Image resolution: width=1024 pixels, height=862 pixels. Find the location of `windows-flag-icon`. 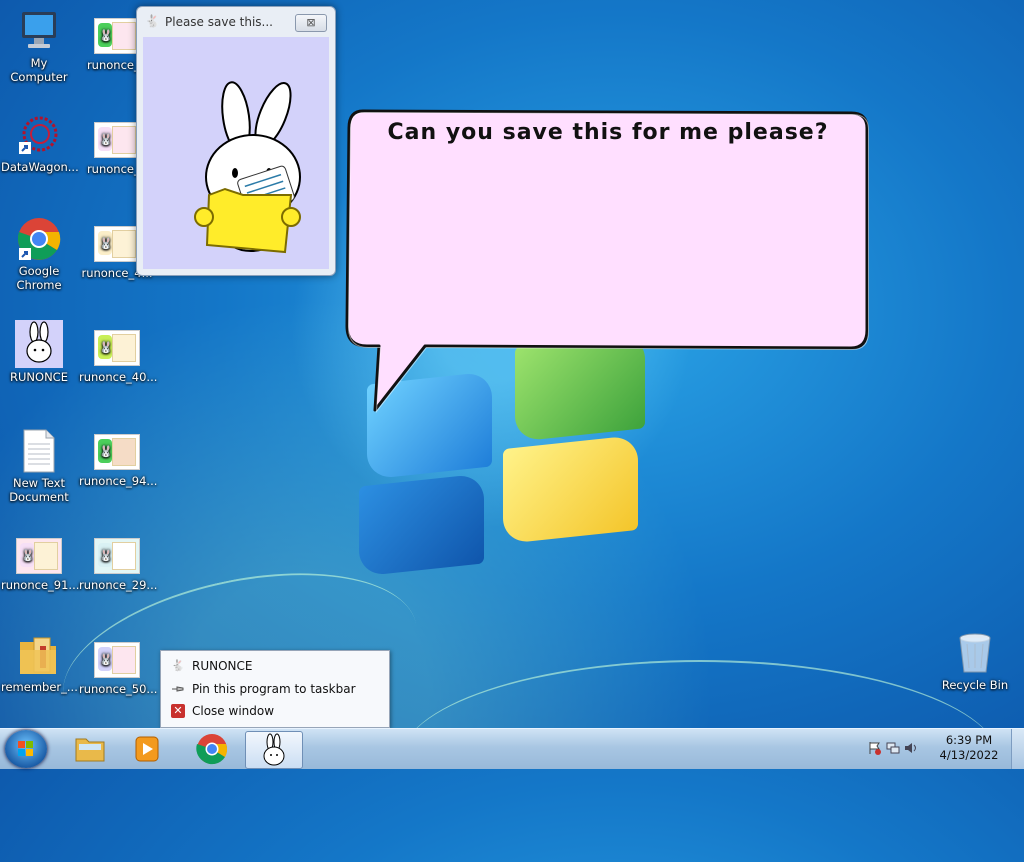

windows-flag-icon is located at coordinates (26, 749).